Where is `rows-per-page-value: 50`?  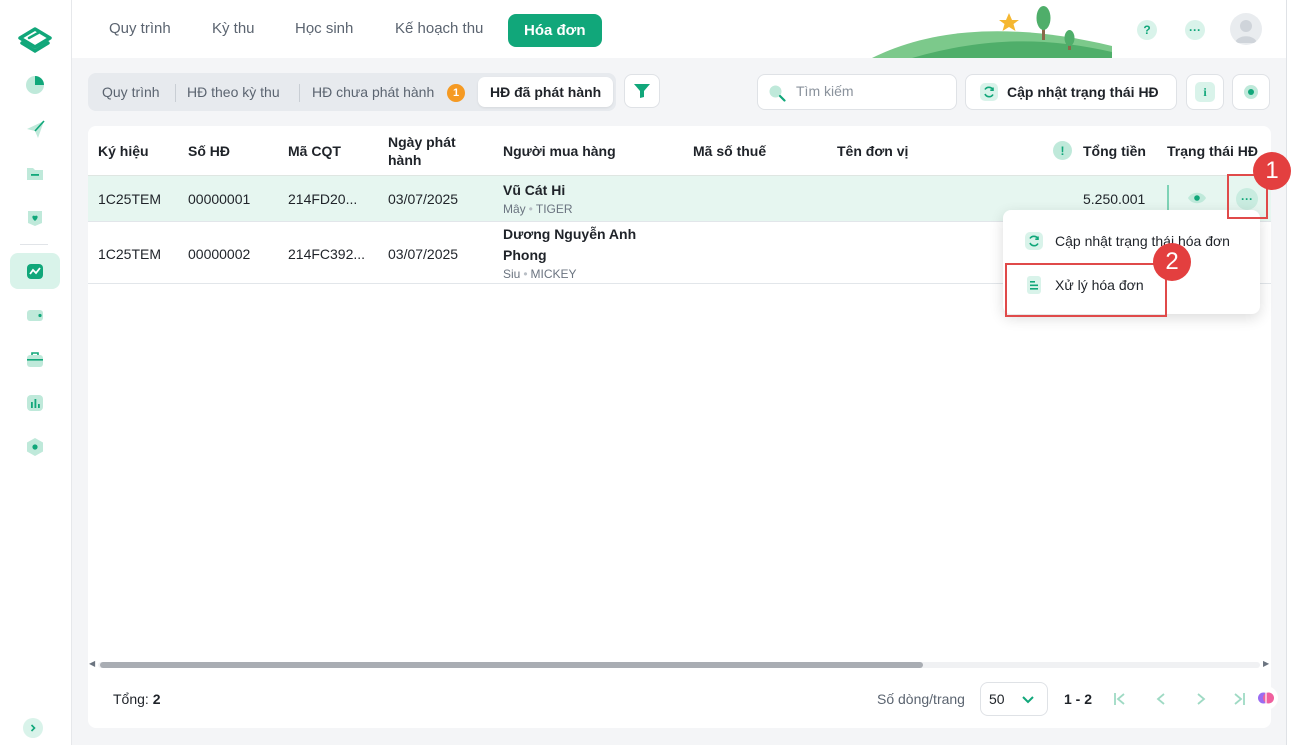 rows-per-page-value: 50 is located at coordinates (997, 699).